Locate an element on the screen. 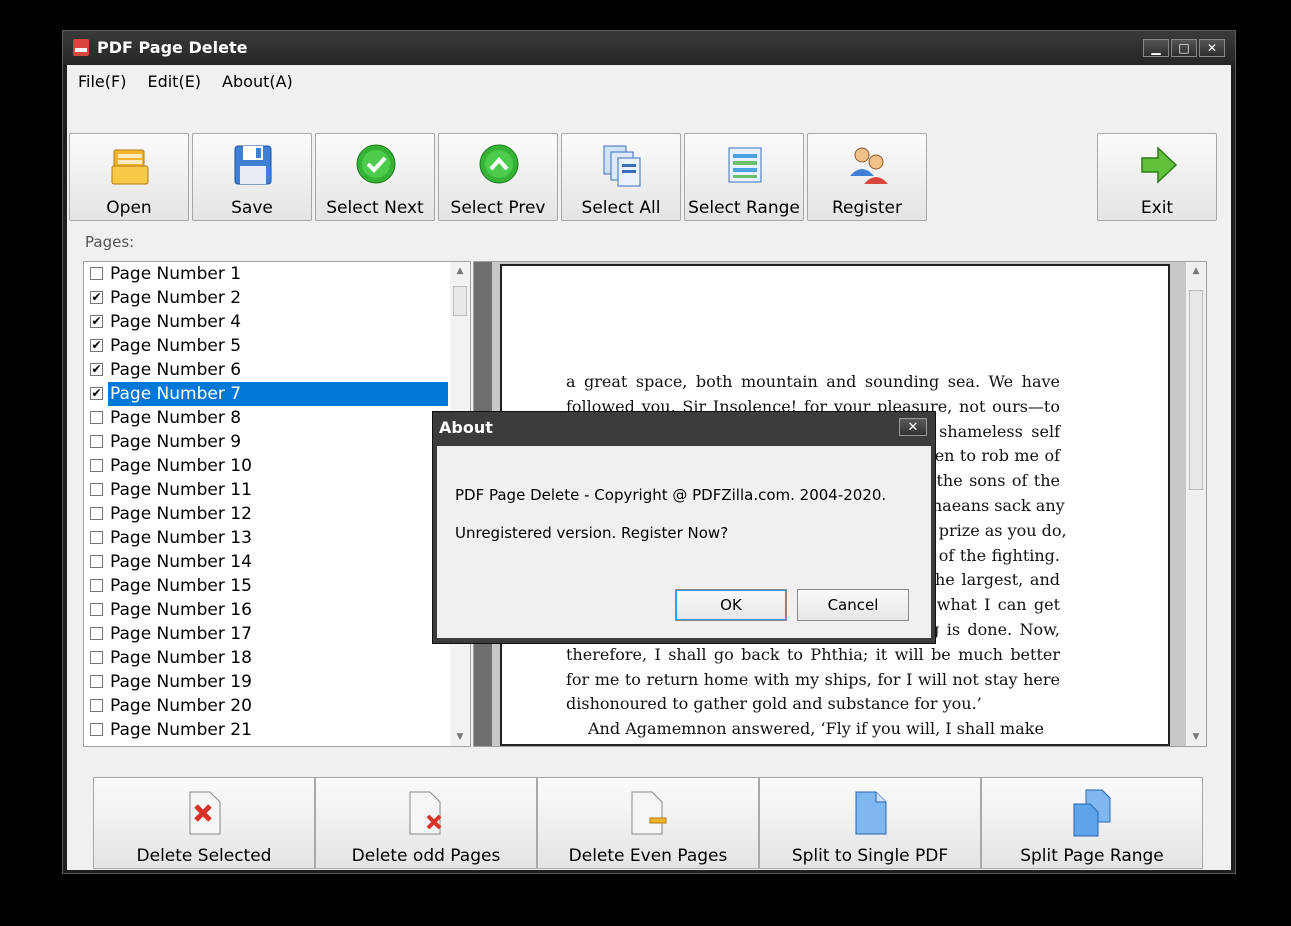  scroll-up-icon: ▲ is located at coordinates (460, 271).